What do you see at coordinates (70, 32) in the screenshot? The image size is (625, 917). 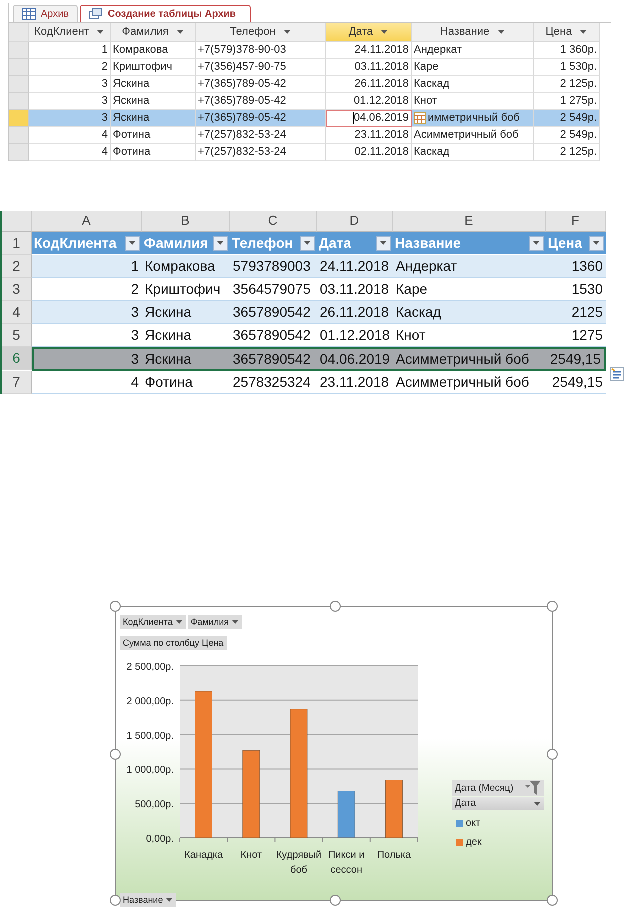 I see `column-header: КодКлиент` at bounding box center [70, 32].